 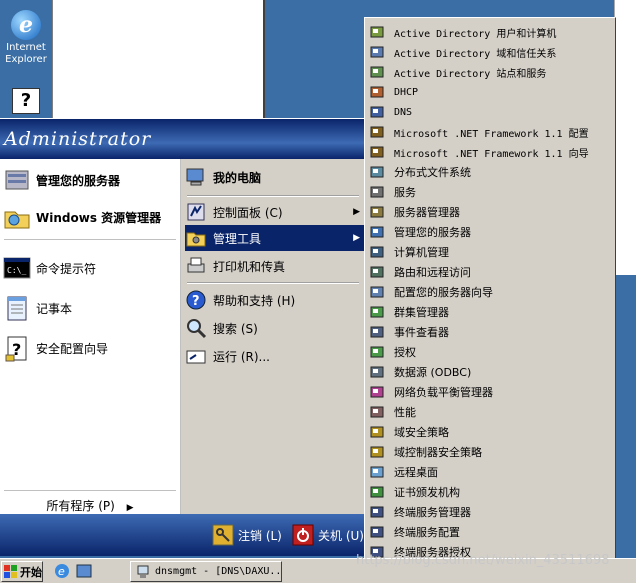 I want to click on submenu-item: 事件查看器, so click(x=490, y=332).